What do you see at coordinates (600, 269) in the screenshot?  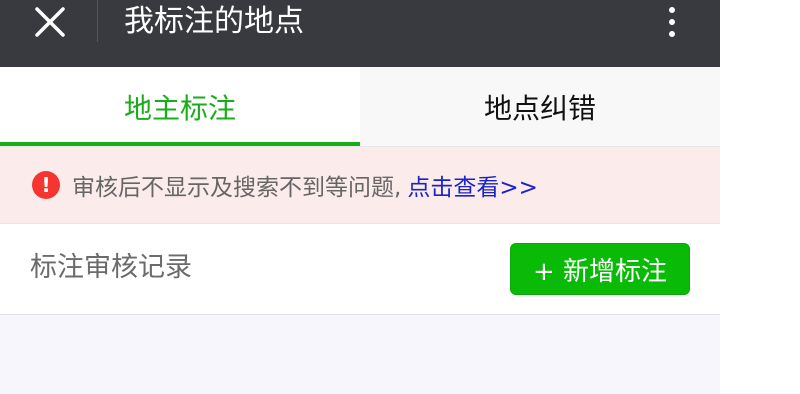 I see `add-annotation-button: + 新增标注` at bounding box center [600, 269].